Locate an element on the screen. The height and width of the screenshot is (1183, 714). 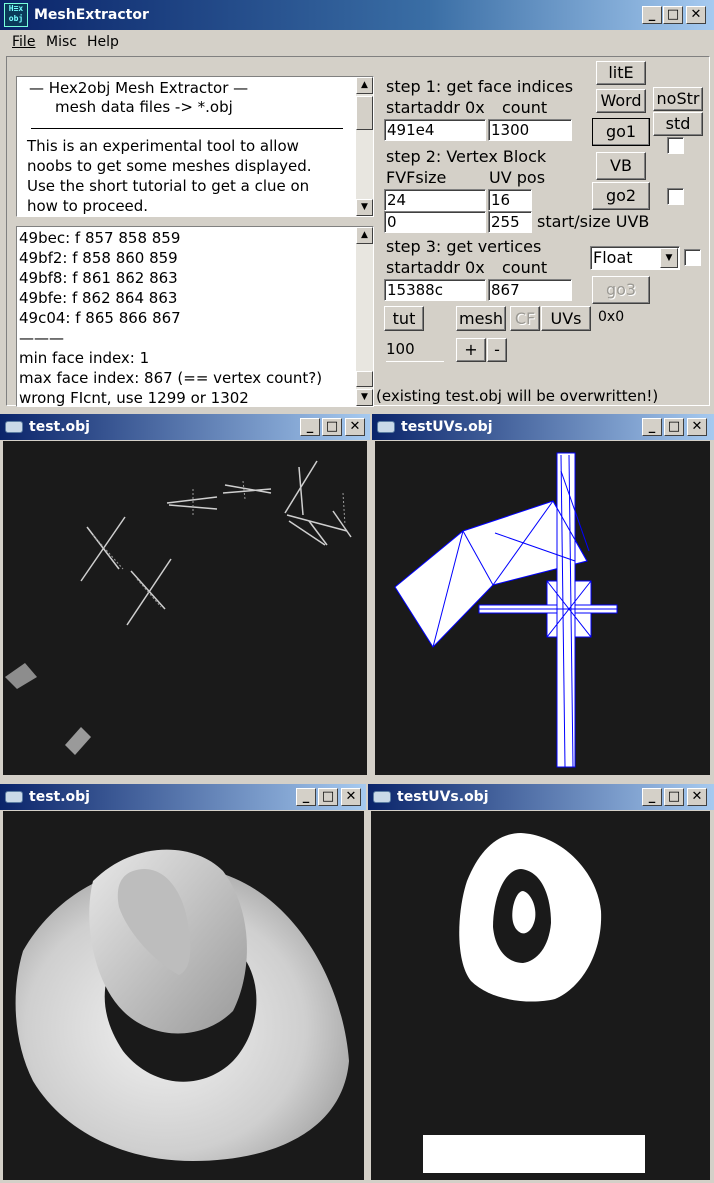
log-line: 49bec: f 857 858 859 is located at coordinates (100, 238).